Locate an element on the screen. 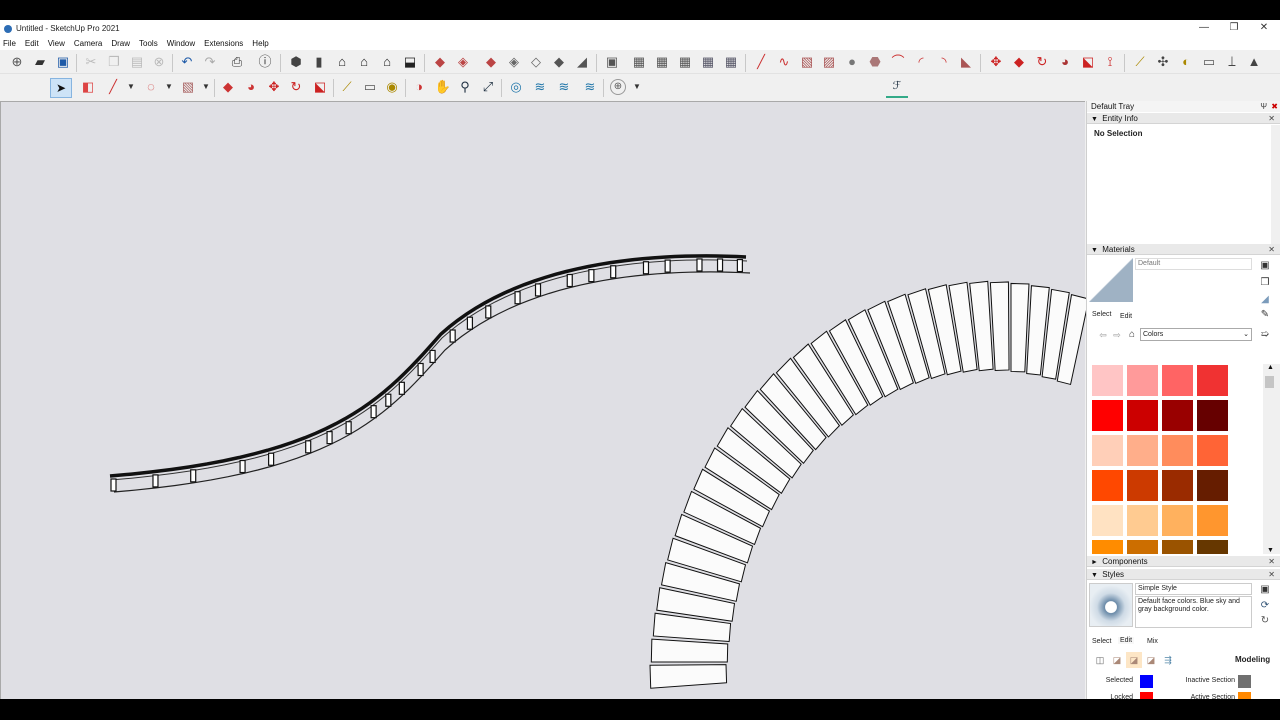  iso-view-icon: ⬢ is located at coordinates (296, 62).